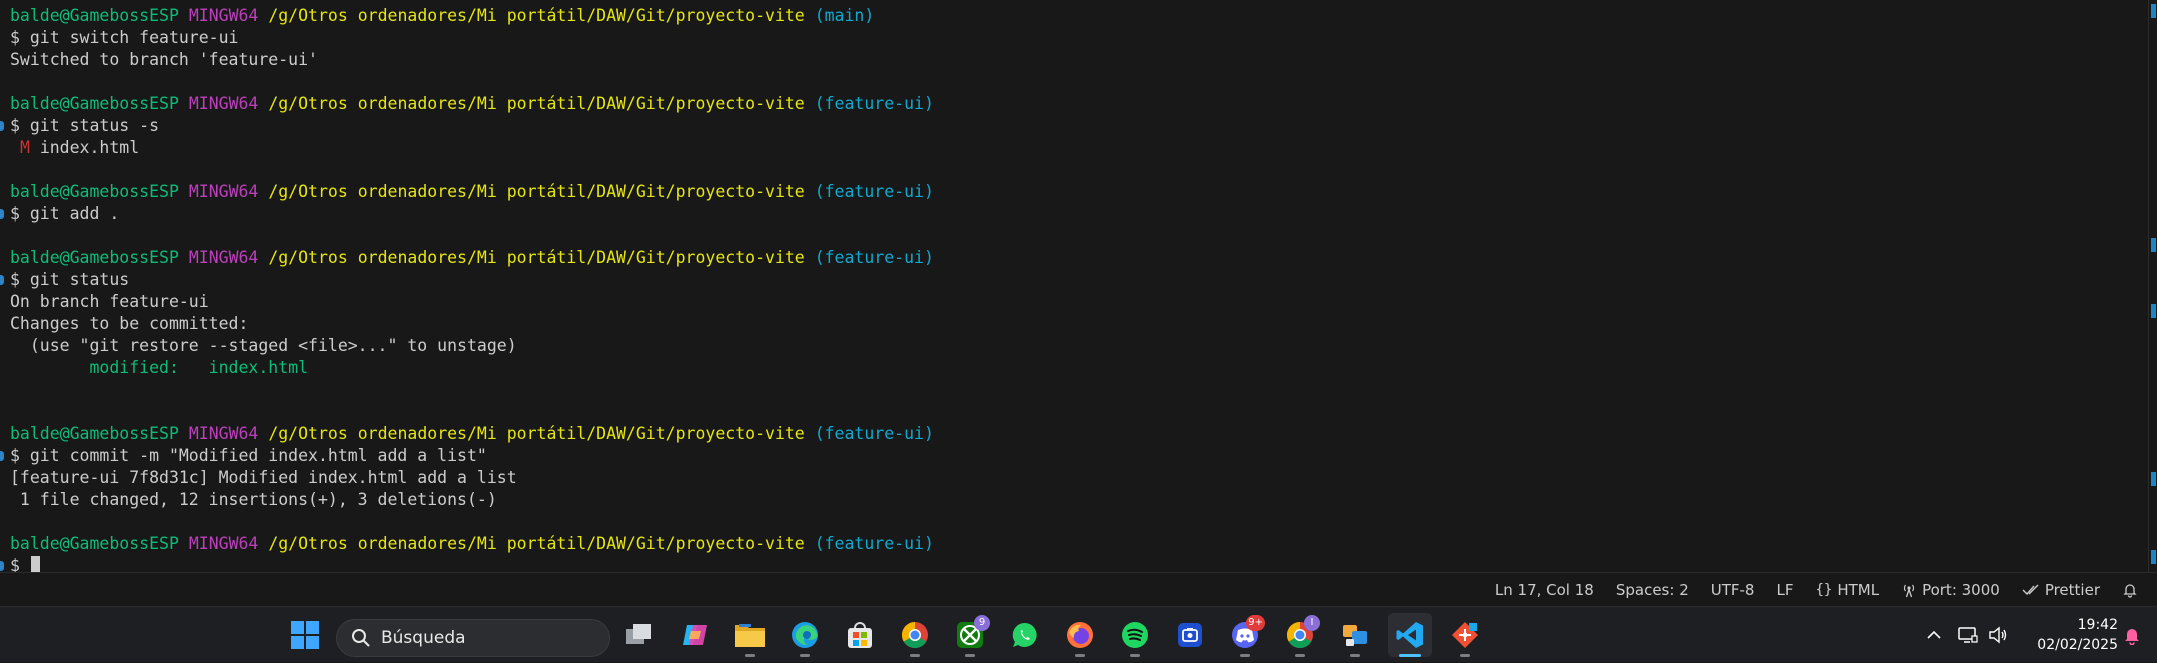 The width and height of the screenshot is (2157, 663). I want to click on network-volume-button, so click(1983, 635).